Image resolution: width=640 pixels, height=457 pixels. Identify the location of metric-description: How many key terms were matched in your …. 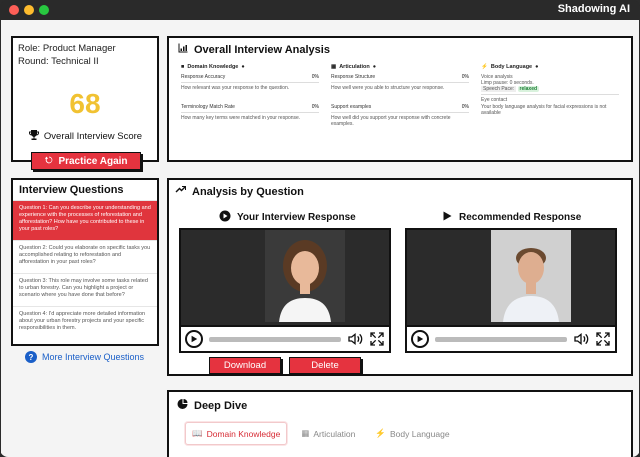
(250, 116).